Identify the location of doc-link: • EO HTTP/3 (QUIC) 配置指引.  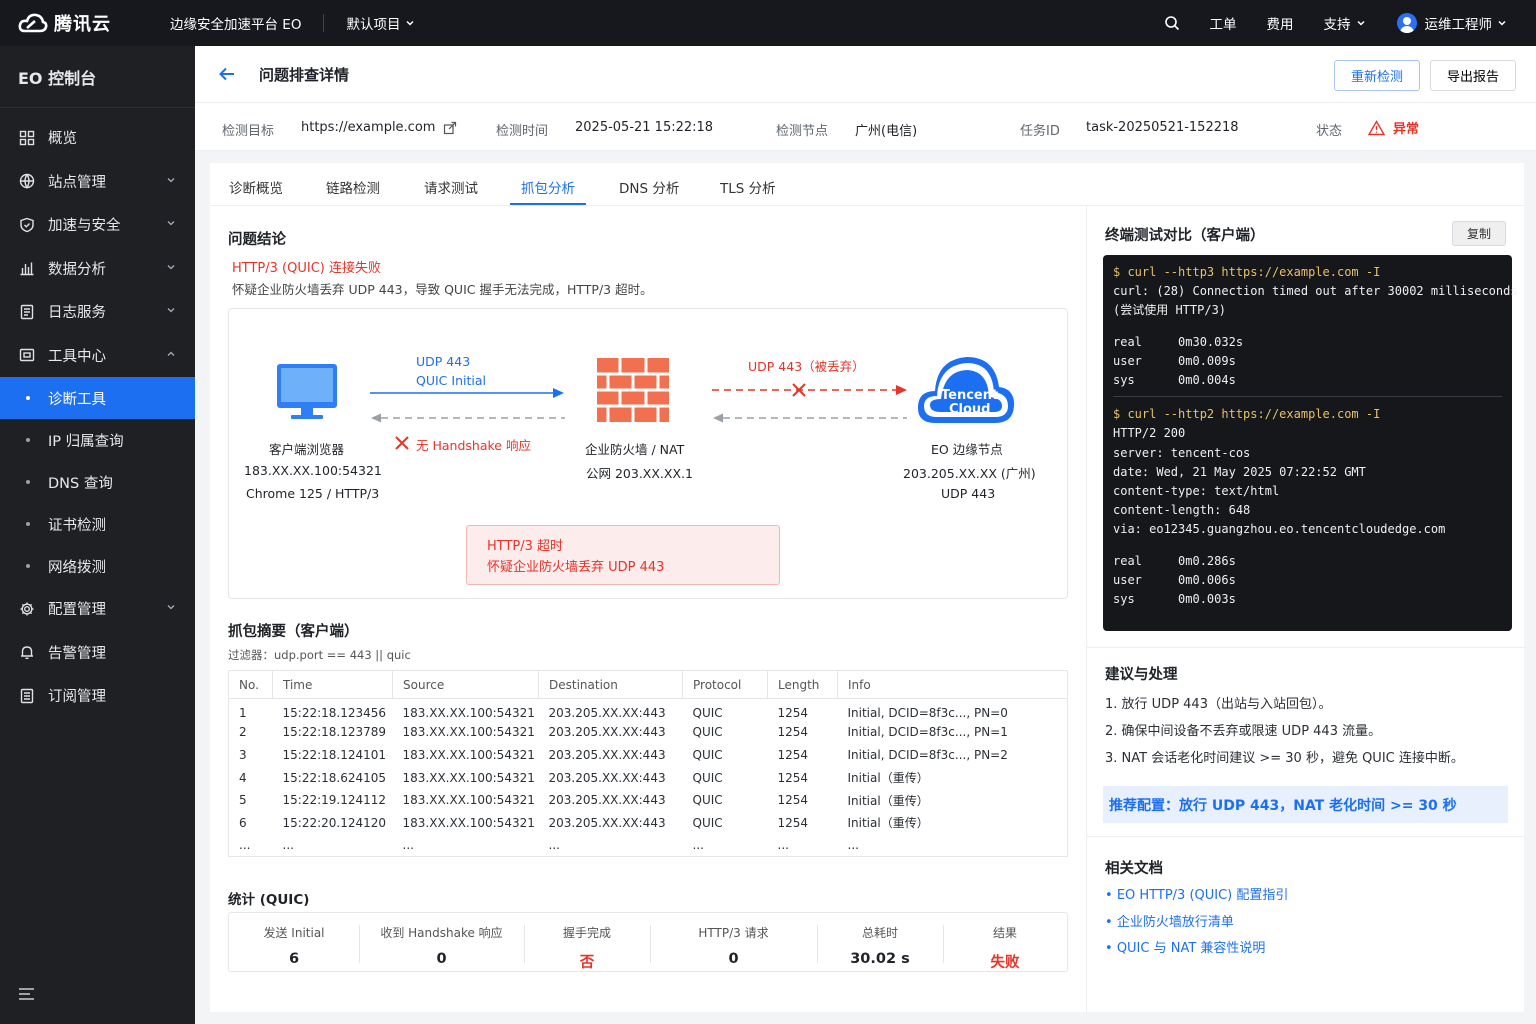
(1196, 896).